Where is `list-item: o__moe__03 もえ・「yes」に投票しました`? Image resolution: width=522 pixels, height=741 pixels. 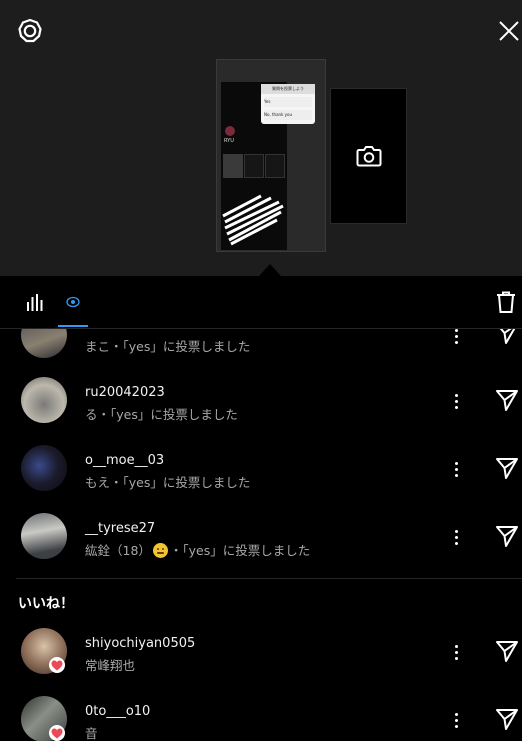 list-item: o__moe__03 もえ・「yes」に投票しました is located at coordinates (261, 479).